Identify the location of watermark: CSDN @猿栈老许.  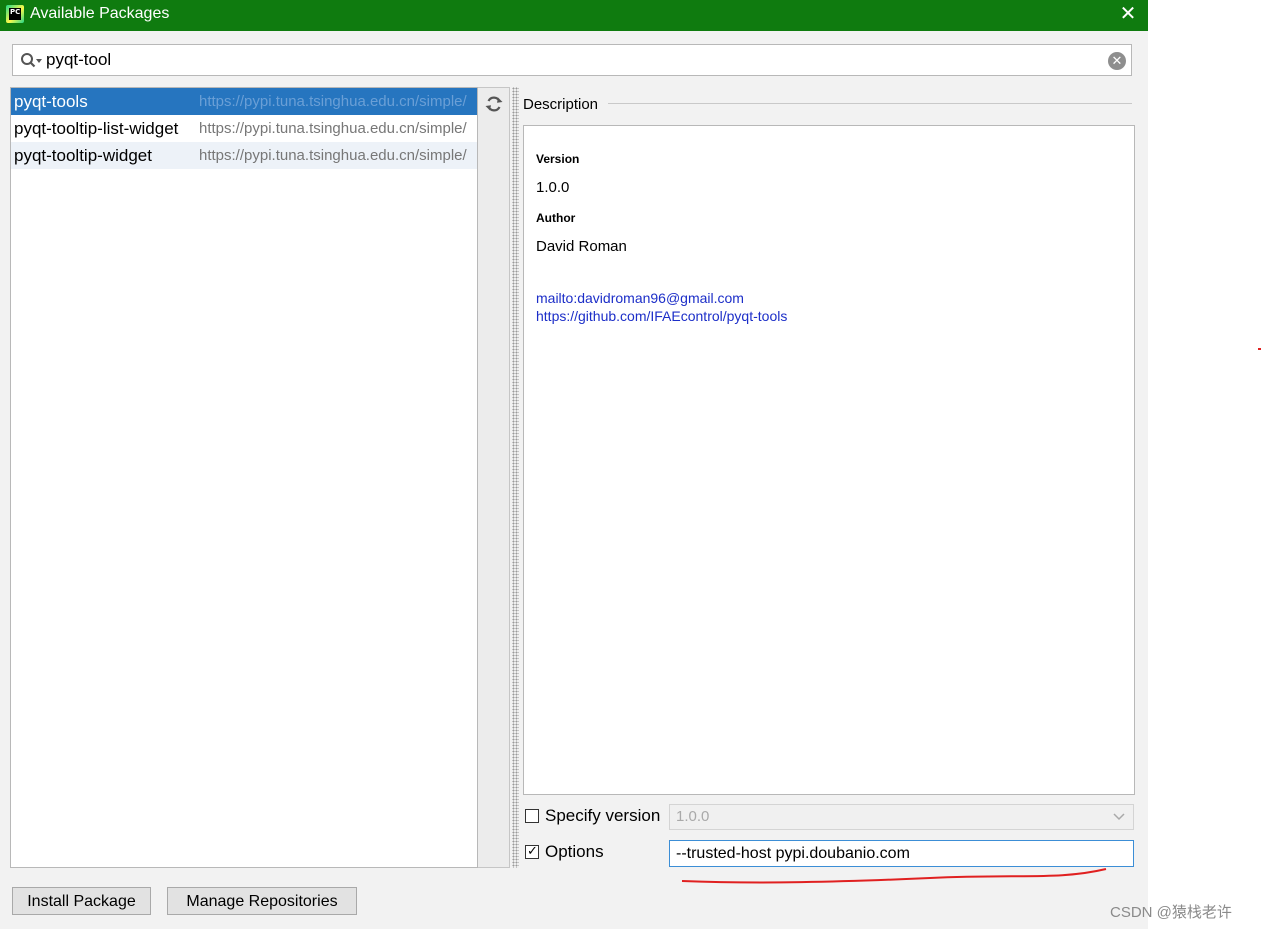
(1171, 912).